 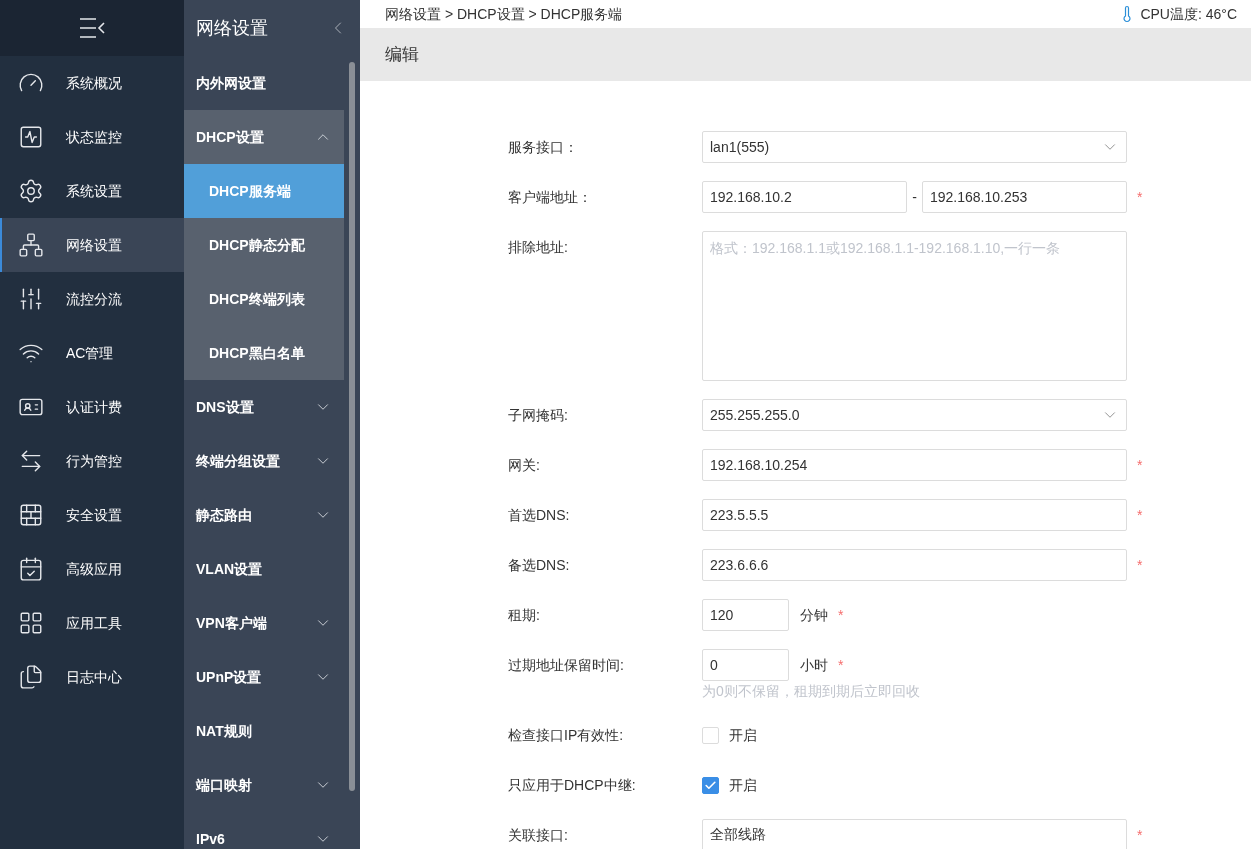 What do you see at coordinates (524, 615) in the screenshot?
I see `field-label: 租期:` at bounding box center [524, 615].